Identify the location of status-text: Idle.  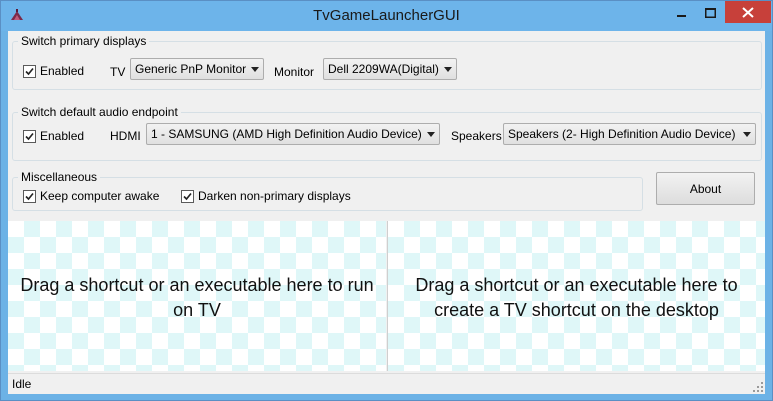
(22, 384).